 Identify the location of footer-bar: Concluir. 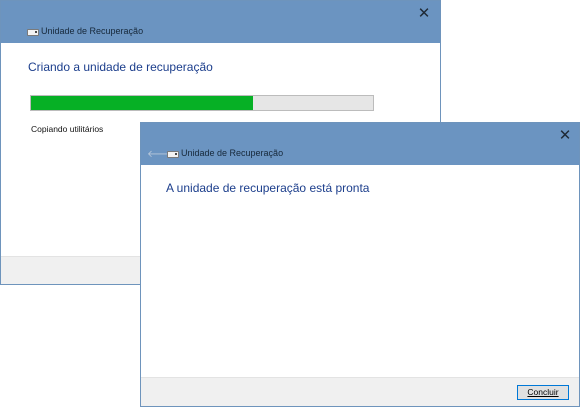
(360, 391).